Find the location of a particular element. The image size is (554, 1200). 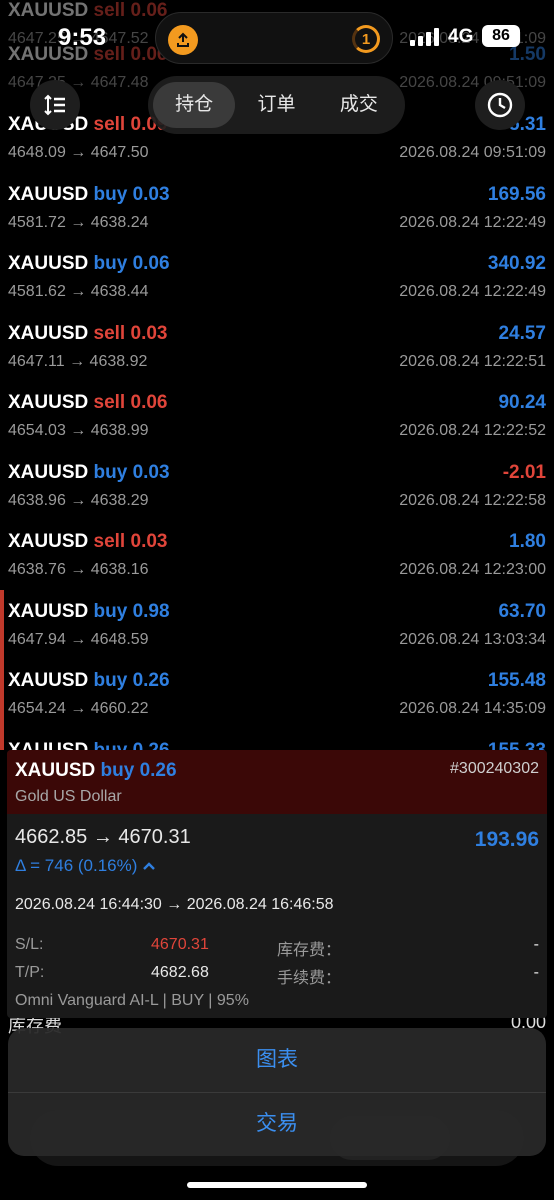

fee-value: - is located at coordinates (536, 972).